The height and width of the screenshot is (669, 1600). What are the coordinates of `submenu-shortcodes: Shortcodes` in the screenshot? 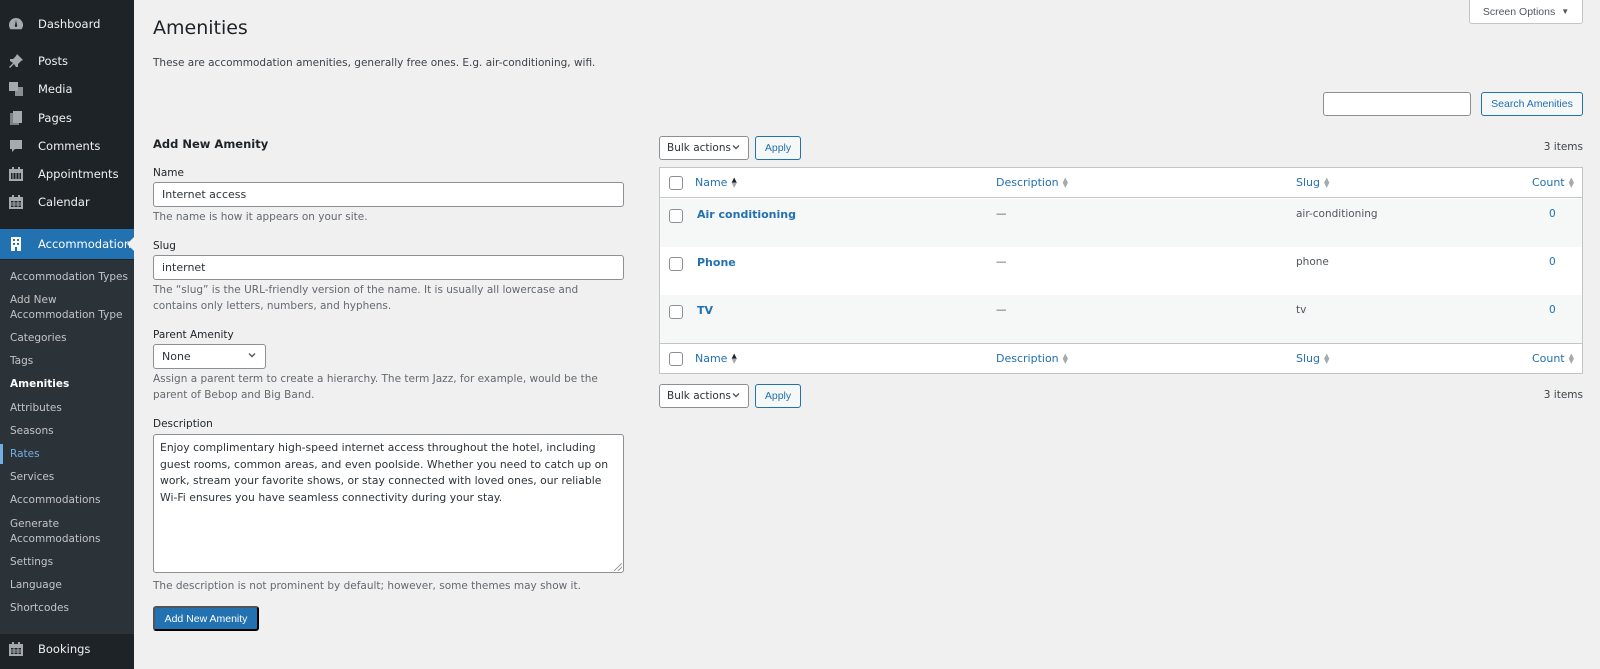 It's located at (39, 608).